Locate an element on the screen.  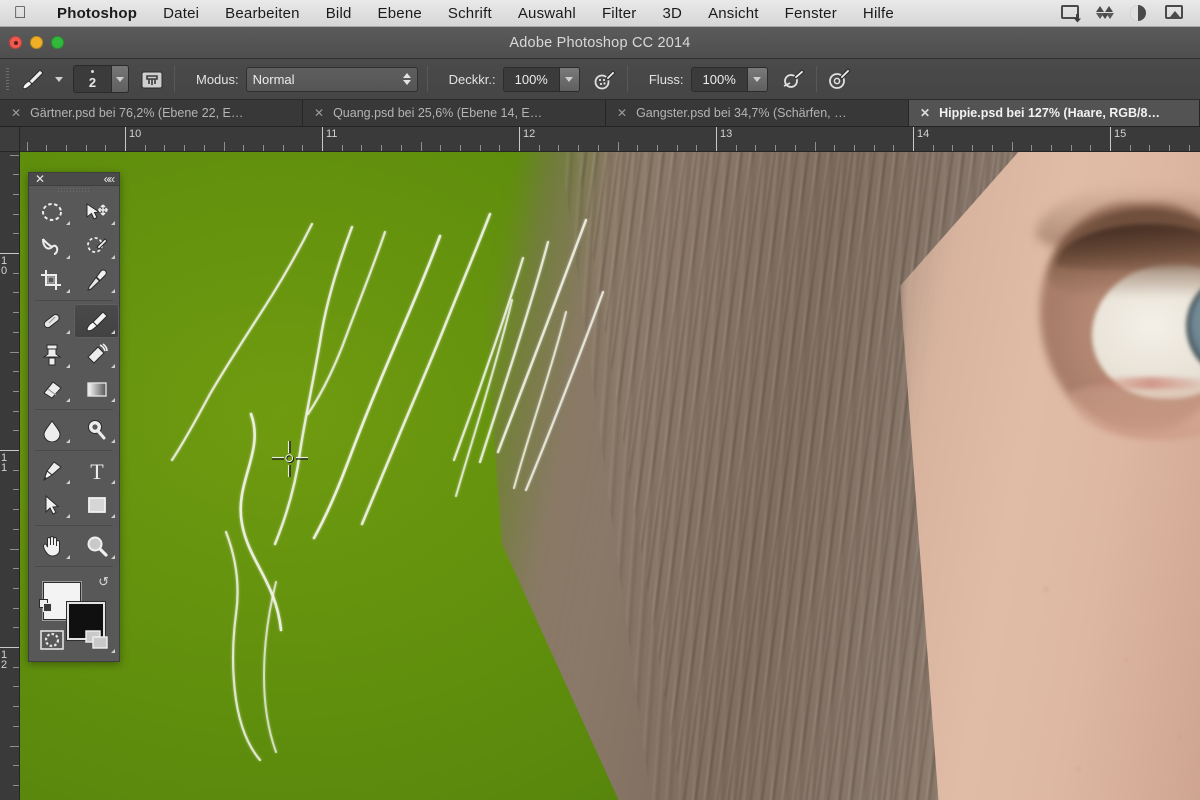
quick-mask-icon is located at coordinates (51, 640).